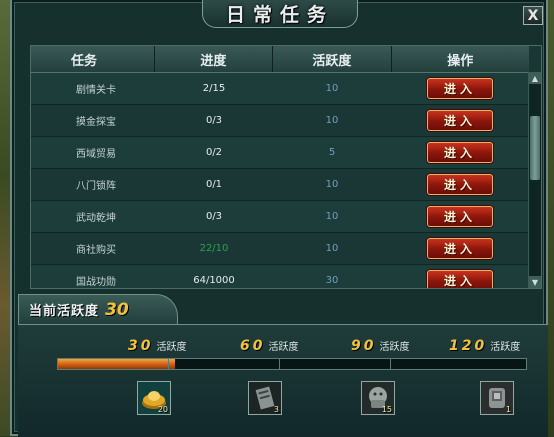  What do you see at coordinates (276, 409) in the screenshot?
I see `reward-count: 3` at bounding box center [276, 409].